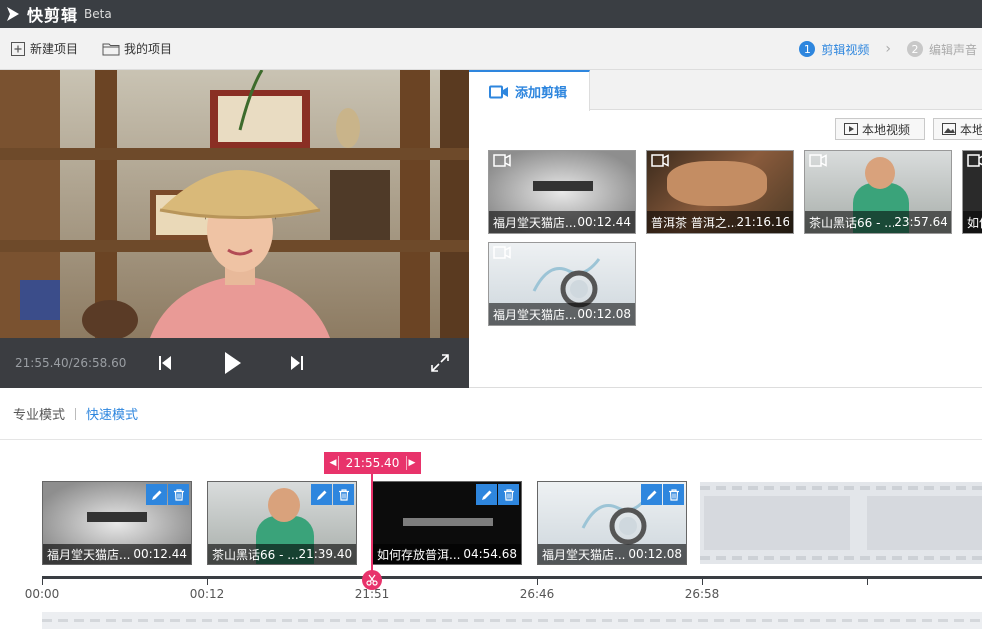 This screenshot has height=629, width=982. Describe the element at coordinates (562, 192) in the screenshot. I see `media-clip: 福月堂天猫店... 00:12.44` at that location.